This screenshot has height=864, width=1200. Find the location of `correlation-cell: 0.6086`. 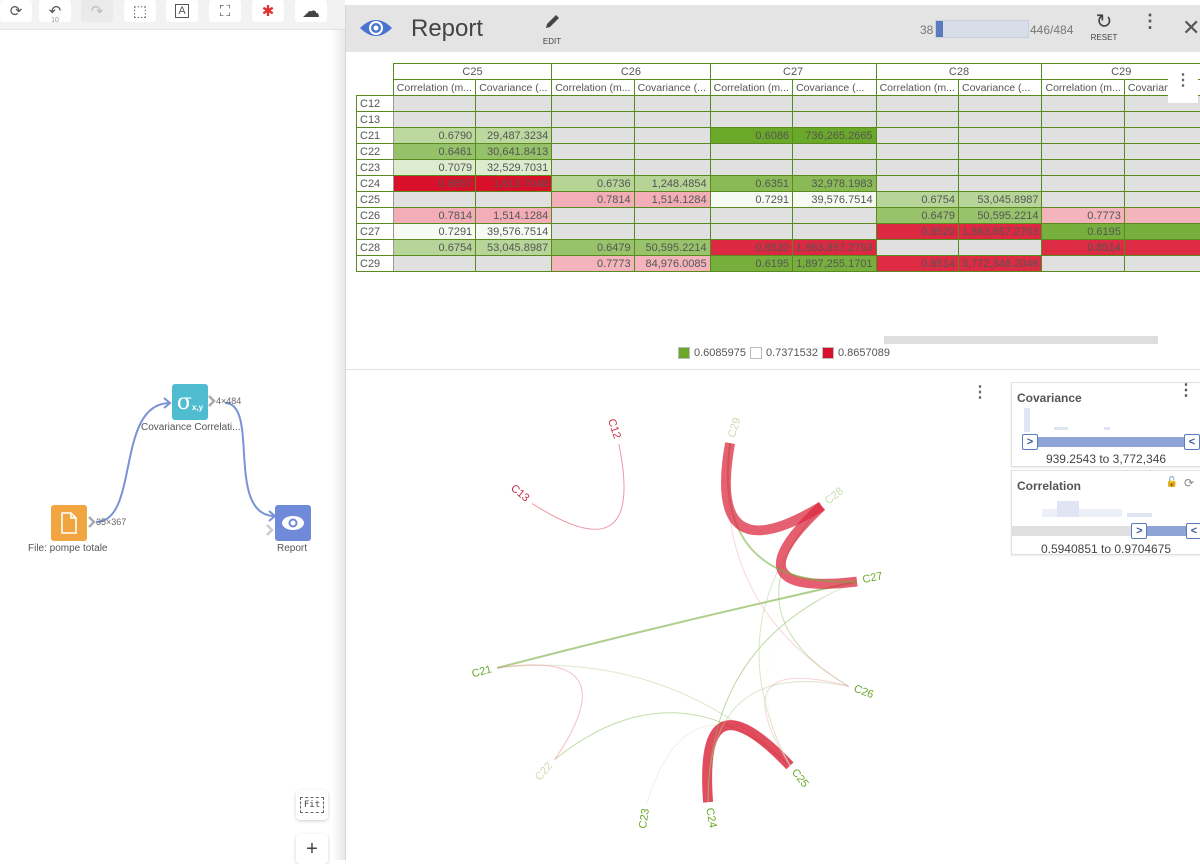

correlation-cell: 0.6086 is located at coordinates (751, 136).